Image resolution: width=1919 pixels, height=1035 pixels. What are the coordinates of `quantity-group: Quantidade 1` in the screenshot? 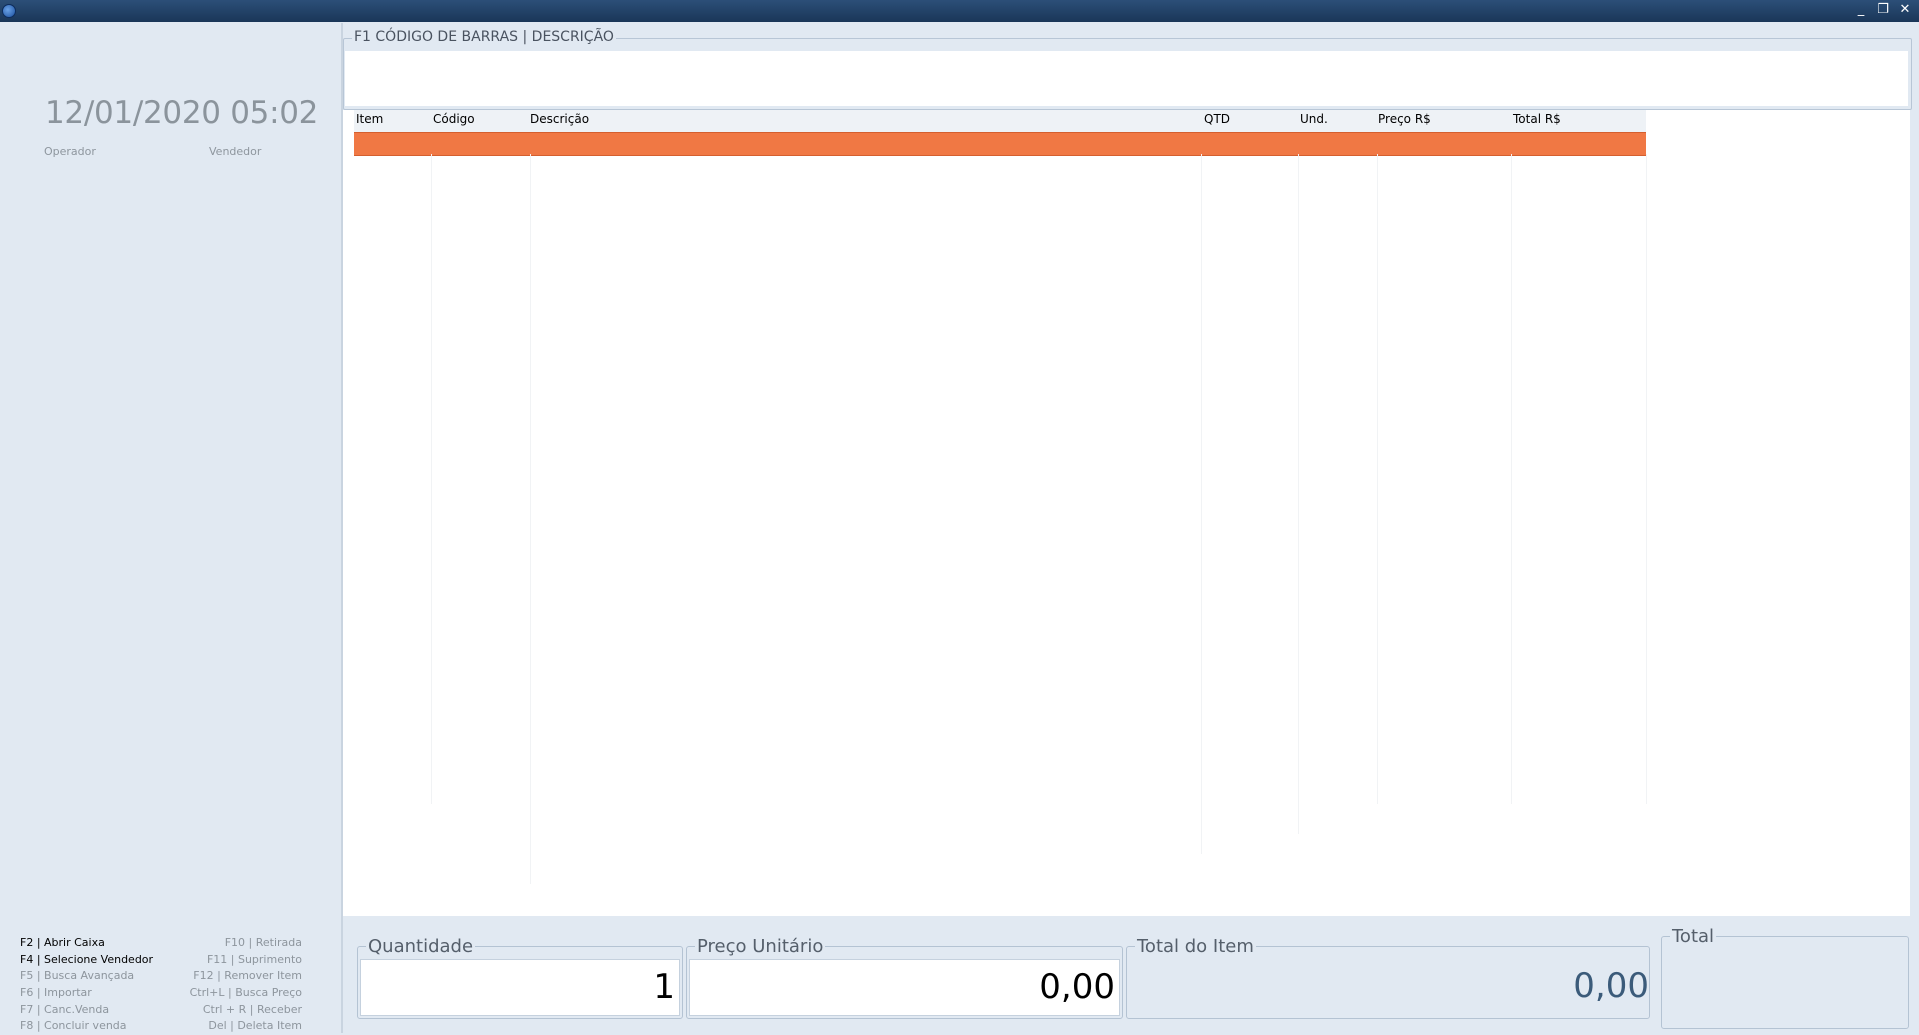 It's located at (520, 977).